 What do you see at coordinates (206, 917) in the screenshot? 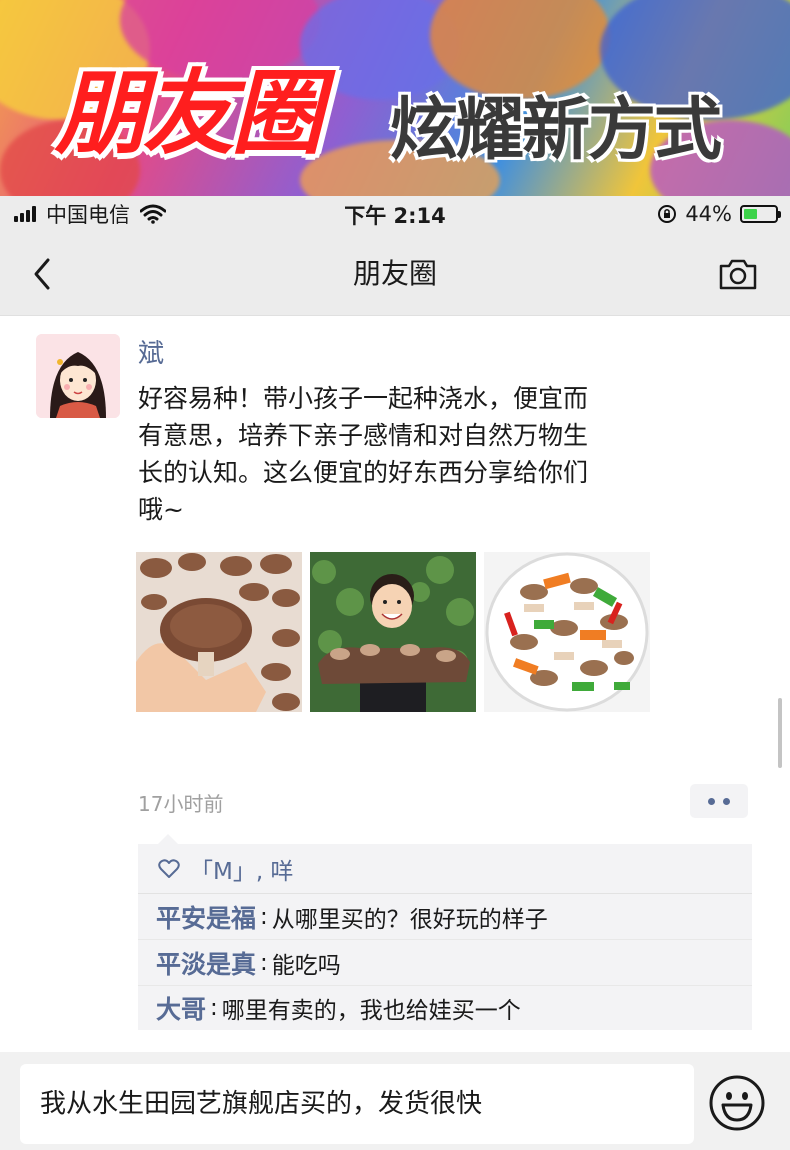
I see `commenter-name: 平安是福` at bounding box center [206, 917].